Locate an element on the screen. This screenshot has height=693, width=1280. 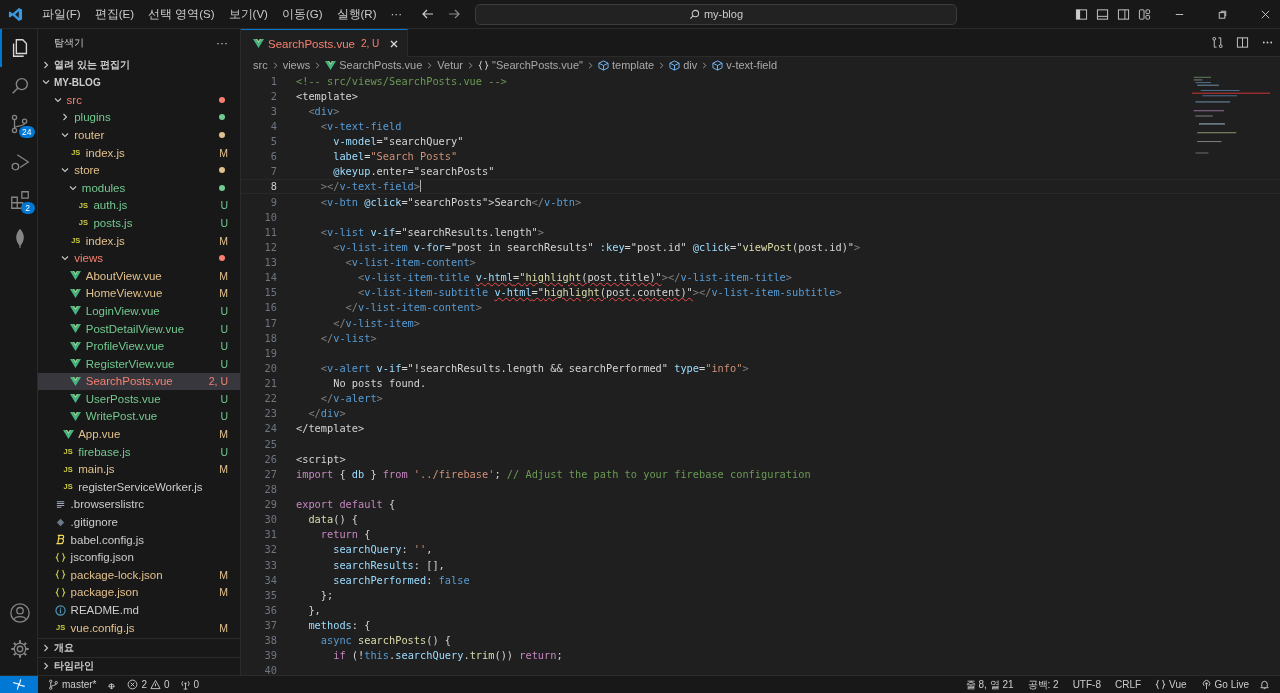
file-name: views is located at coordinates (89, 258).